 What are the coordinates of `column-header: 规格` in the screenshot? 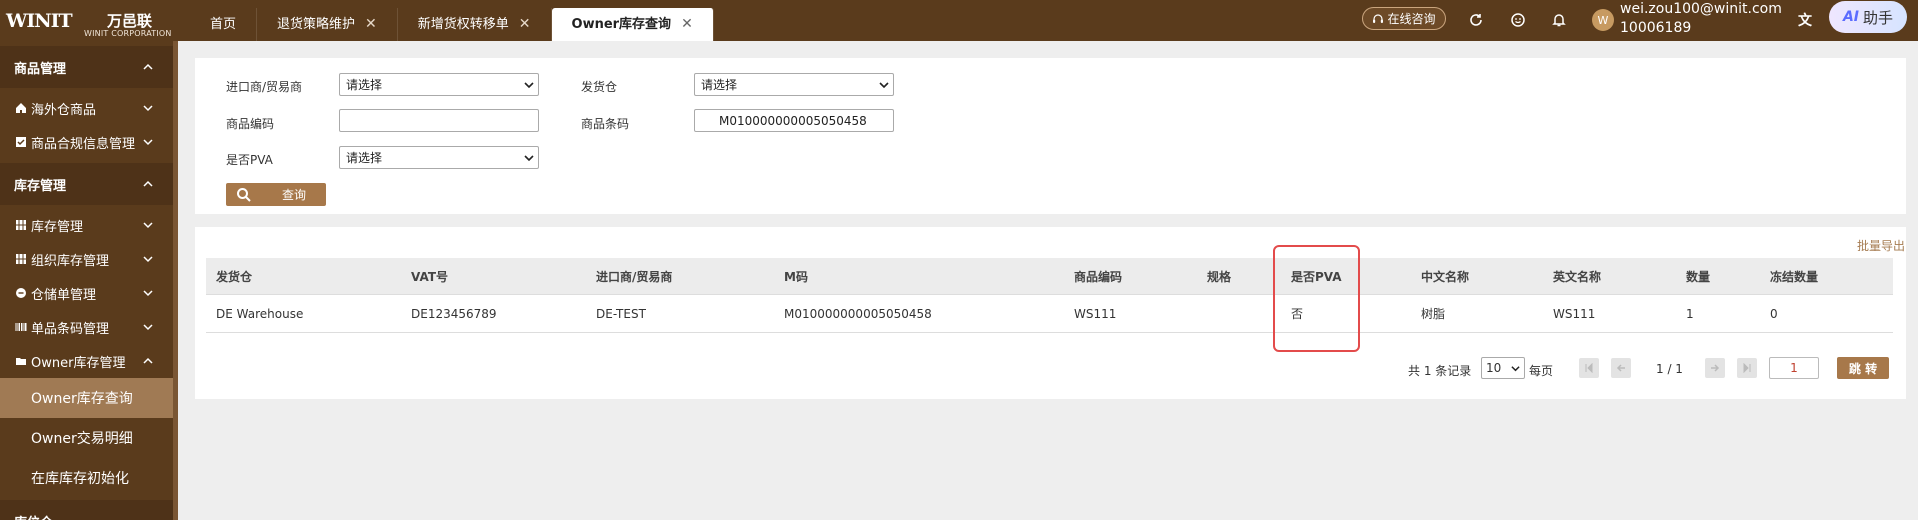 It's located at (1219, 276).